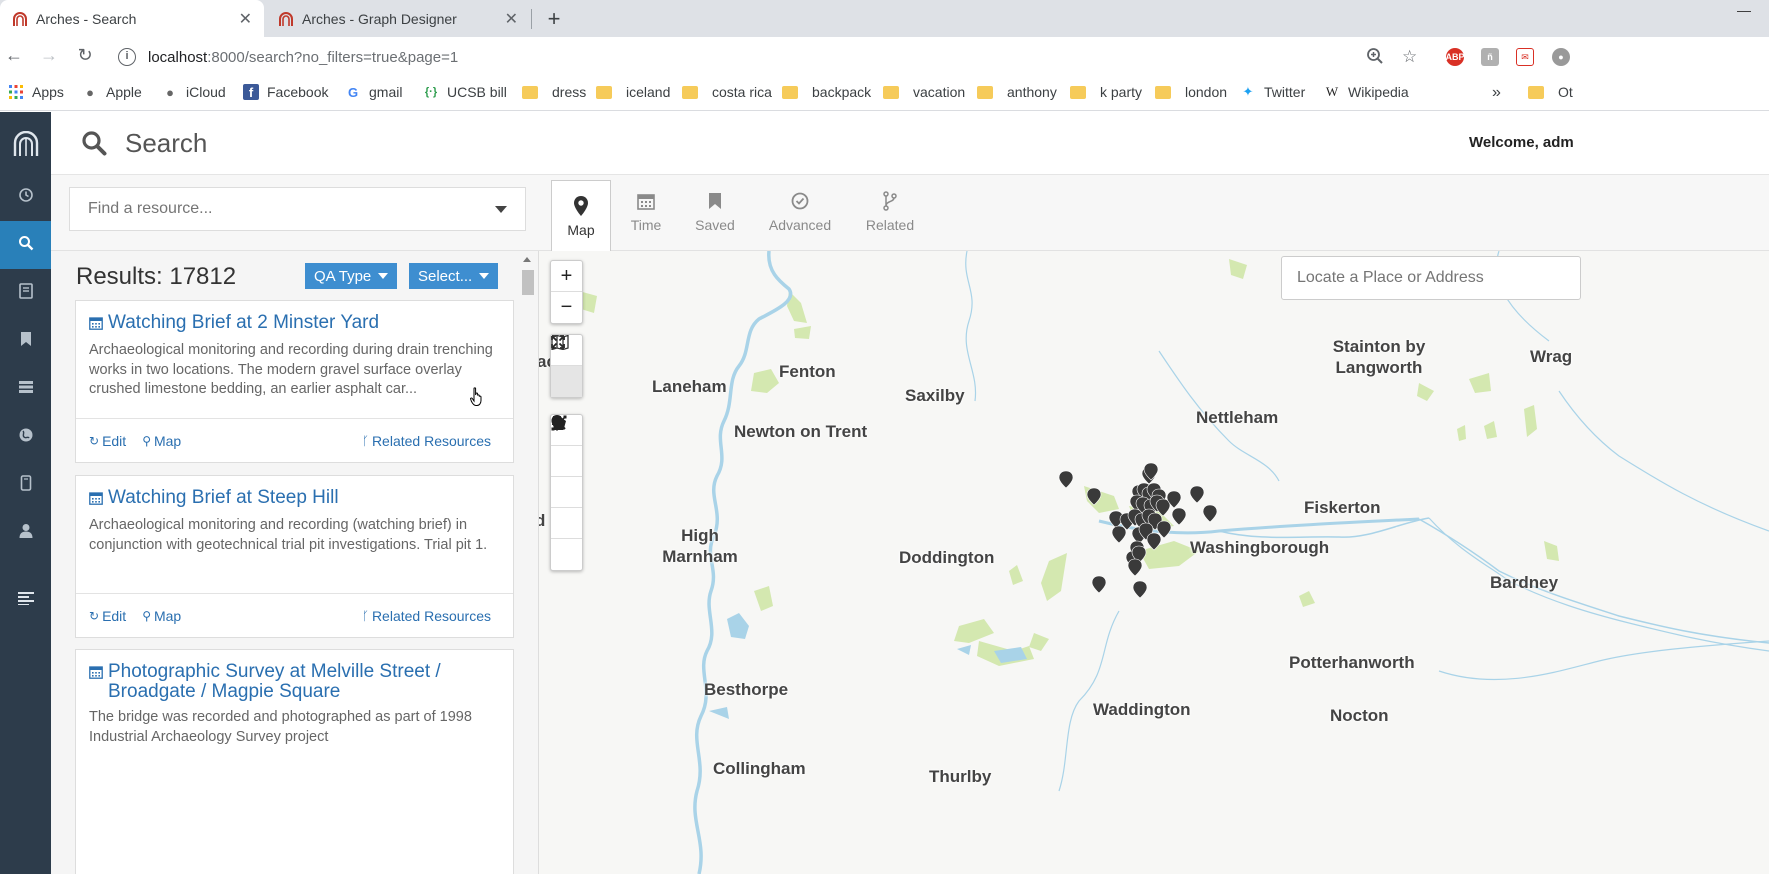  Describe the element at coordinates (14, 55) in the screenshot. I see `back-arrow-icon: ←` at that location.